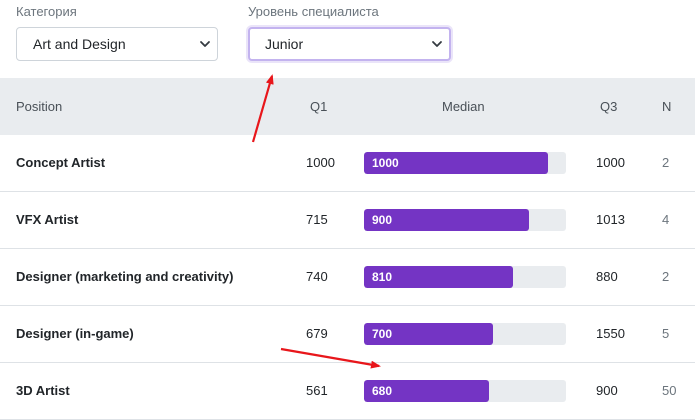 Image resolution: width=695 pixels, height=420 pixels. I want to click on header-q3: Q3, so click(608, 106).